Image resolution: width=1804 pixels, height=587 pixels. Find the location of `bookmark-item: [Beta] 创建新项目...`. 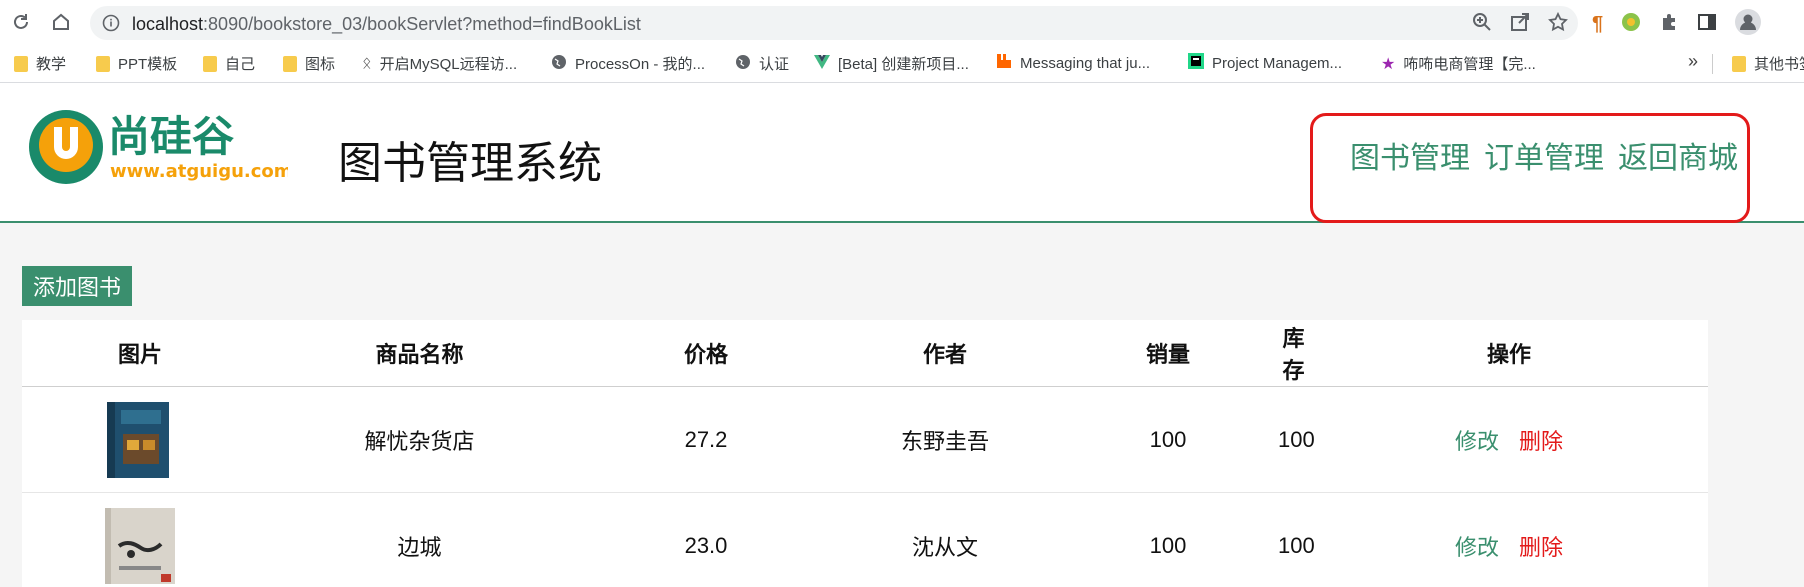

bookmark-item: [Beta] 创建新项目... is located at coordinates (891, 63).